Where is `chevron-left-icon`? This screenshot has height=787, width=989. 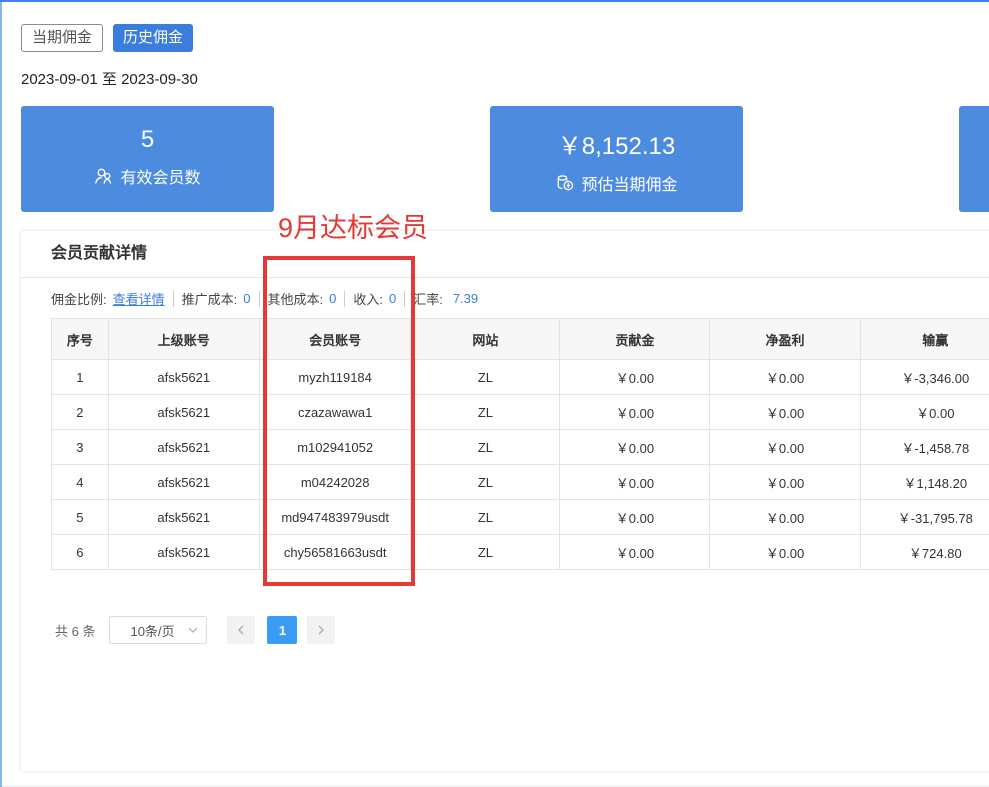 chevron-left-icon is located at coordinates (241, 630).